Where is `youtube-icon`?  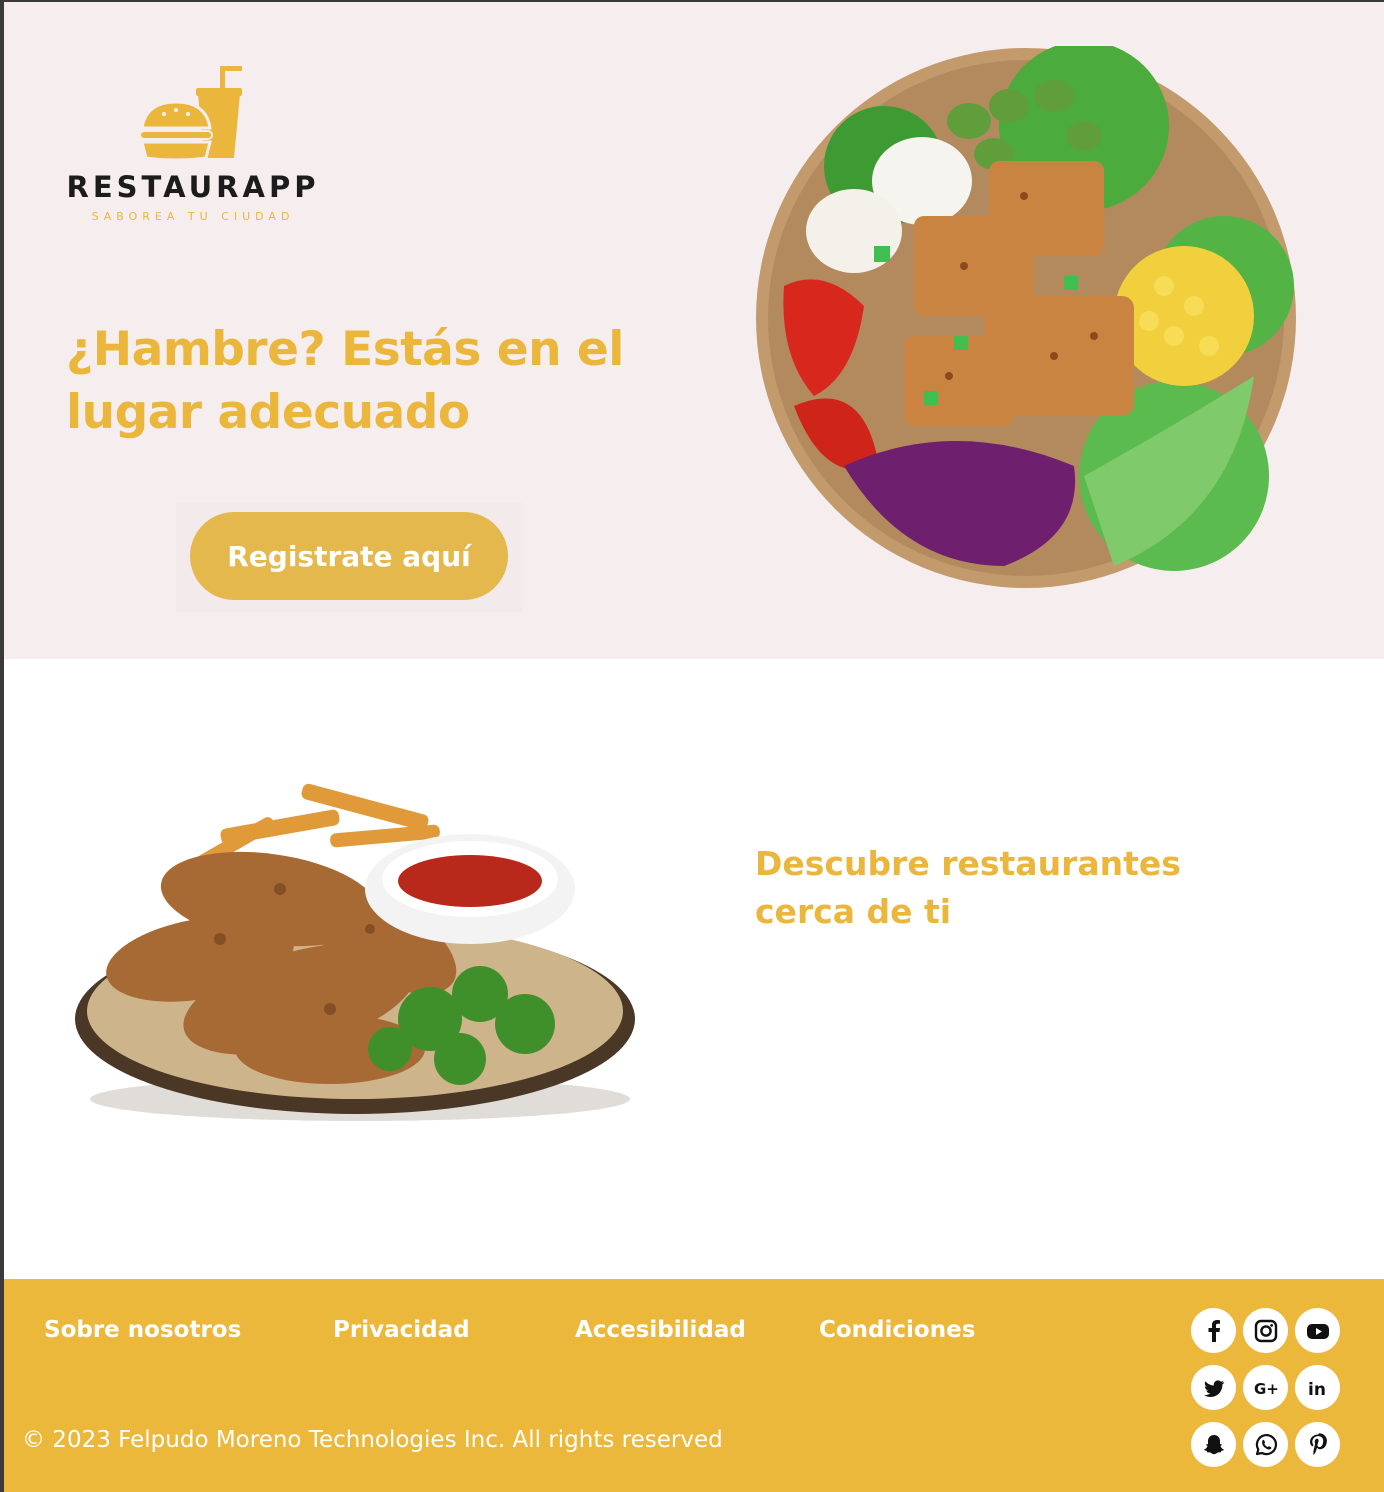 youtube-icon is located at coordinates (1317, 1331).